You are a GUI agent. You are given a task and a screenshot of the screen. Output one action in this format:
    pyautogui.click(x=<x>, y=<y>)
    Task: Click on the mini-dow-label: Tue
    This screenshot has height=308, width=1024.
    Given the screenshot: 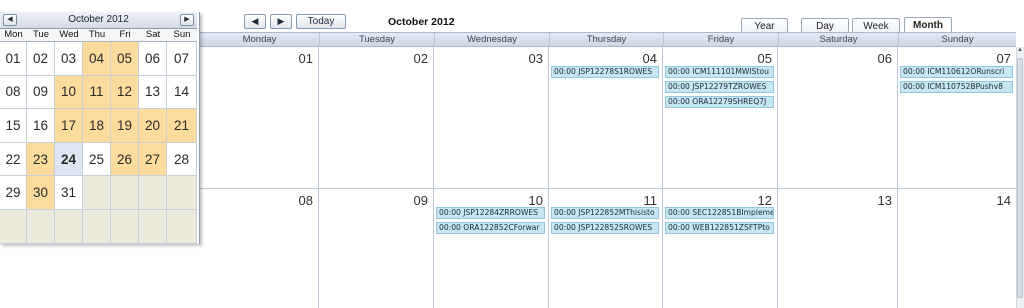 What is the action you would take?
    pyautogui.click(x=41, y=34)
    